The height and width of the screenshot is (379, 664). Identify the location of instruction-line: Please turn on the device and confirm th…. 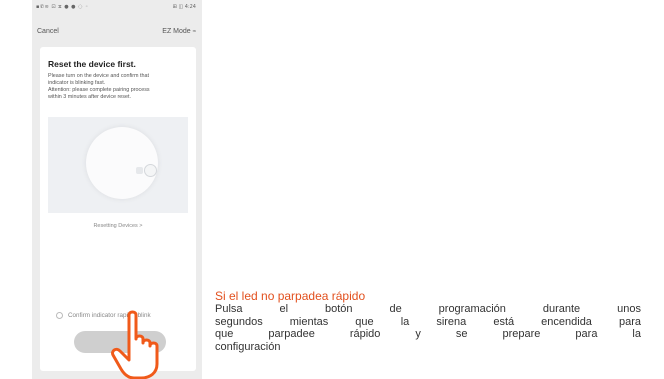
(98, 76).